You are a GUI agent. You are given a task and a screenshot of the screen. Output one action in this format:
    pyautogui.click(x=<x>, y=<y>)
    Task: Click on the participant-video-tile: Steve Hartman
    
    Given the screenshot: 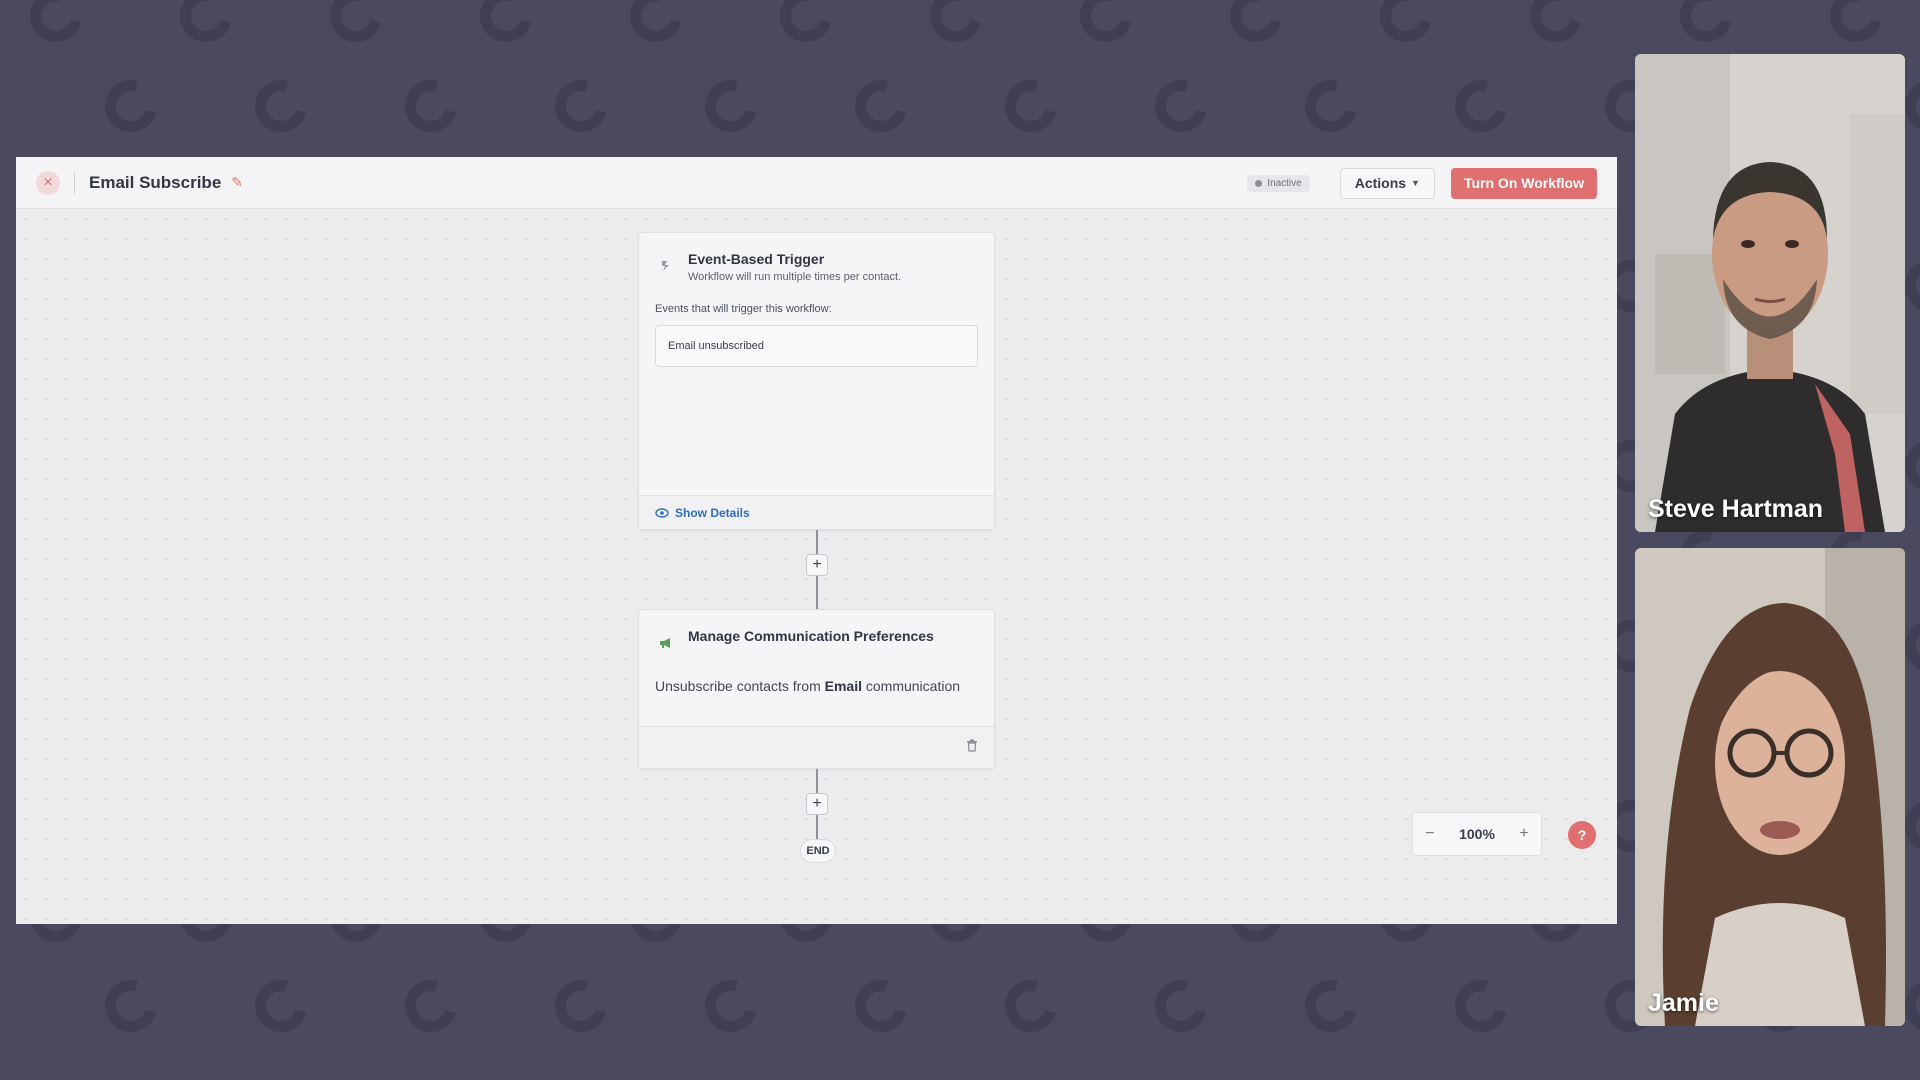 What is the action you would take?
    pyautogui.click(x=1770, y=293)
    